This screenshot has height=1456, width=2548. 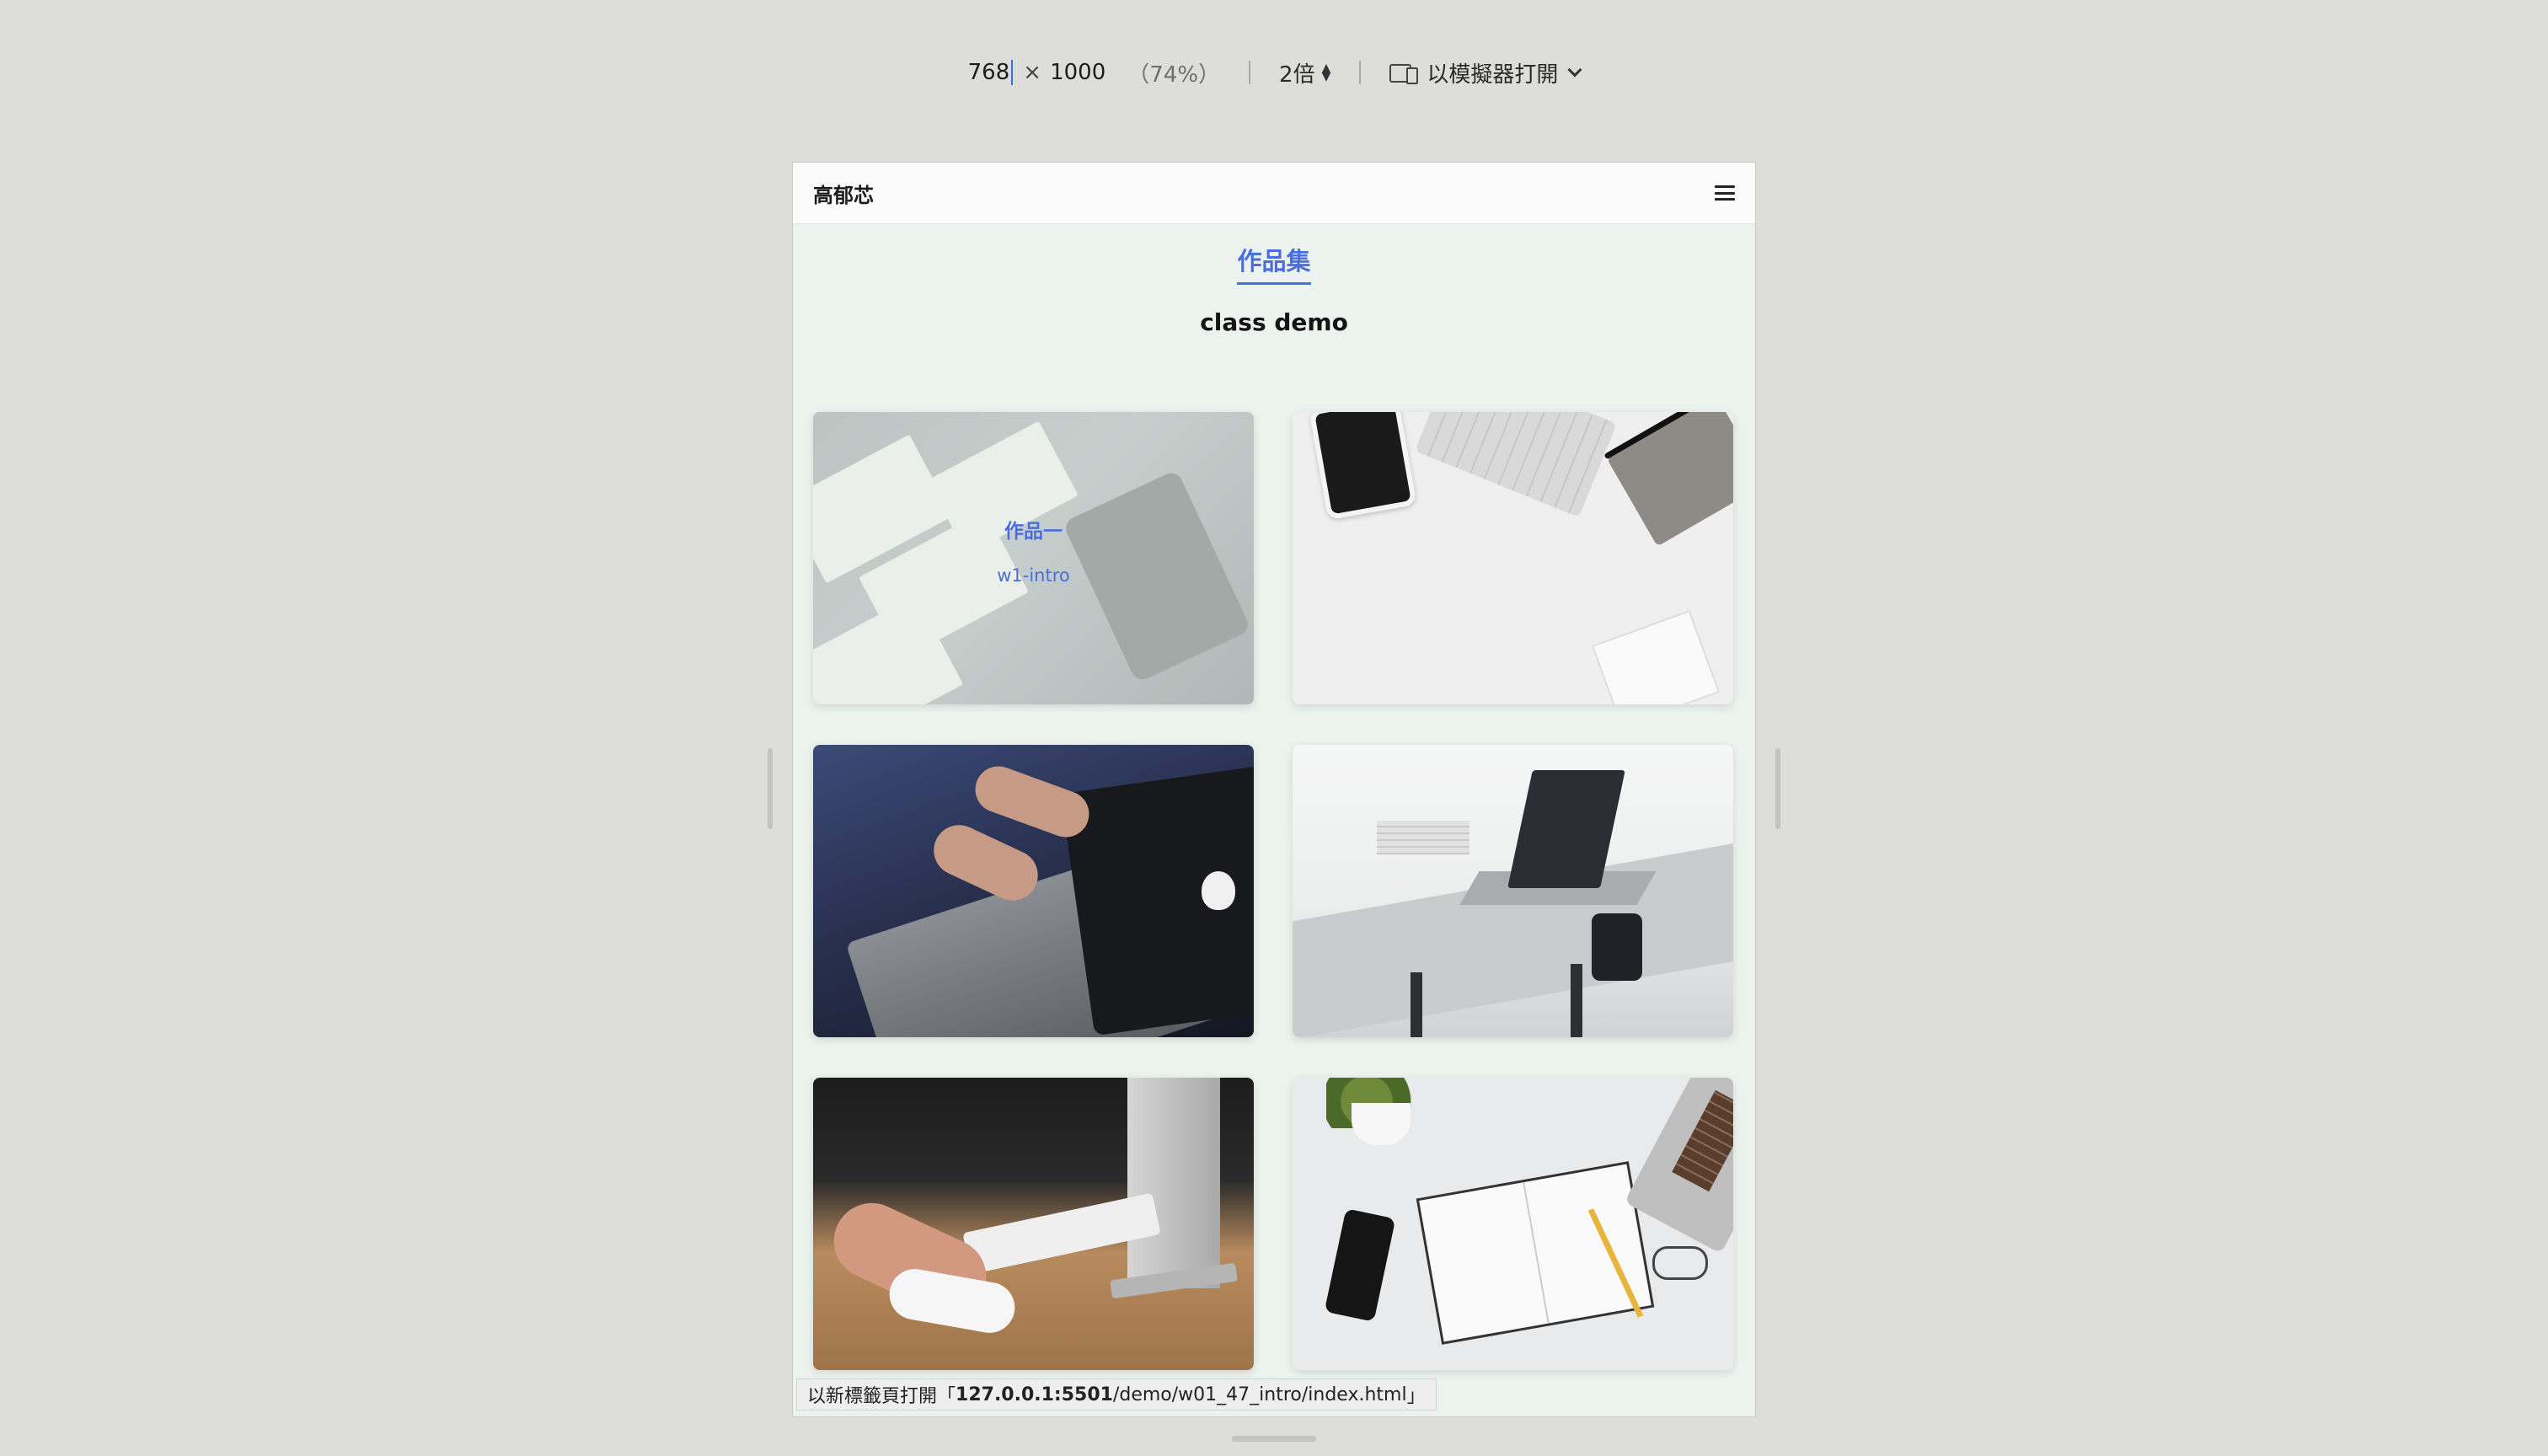 What do you see at coordinates (1259, 1394) in the screenshot?
I see `status-path: /demo/w01_47_intro/index.html` at bounding box center [1259, 1394].